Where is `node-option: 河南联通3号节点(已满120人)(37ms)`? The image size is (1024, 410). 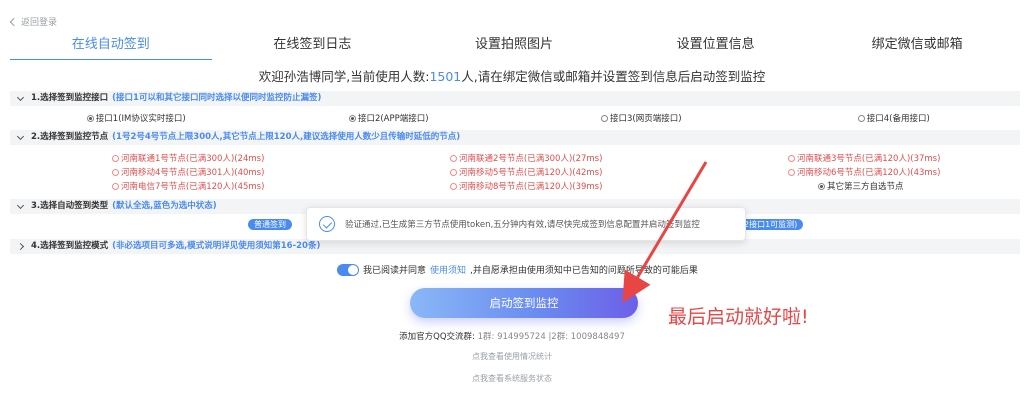 node-option: 河南联通3号节点(已满120人)(37ms) is located at coordinates (864, 159).